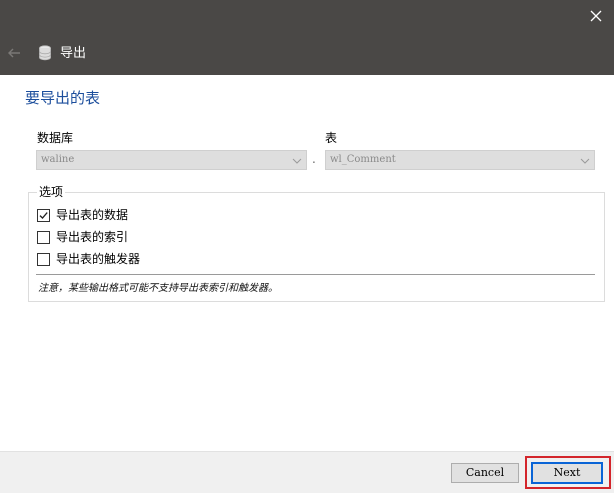 The image size is (614, 493). What do you see at coordinates (51, 192) in the screenshot?
I see `options-title: 选项` at bounding box center [51, 192].